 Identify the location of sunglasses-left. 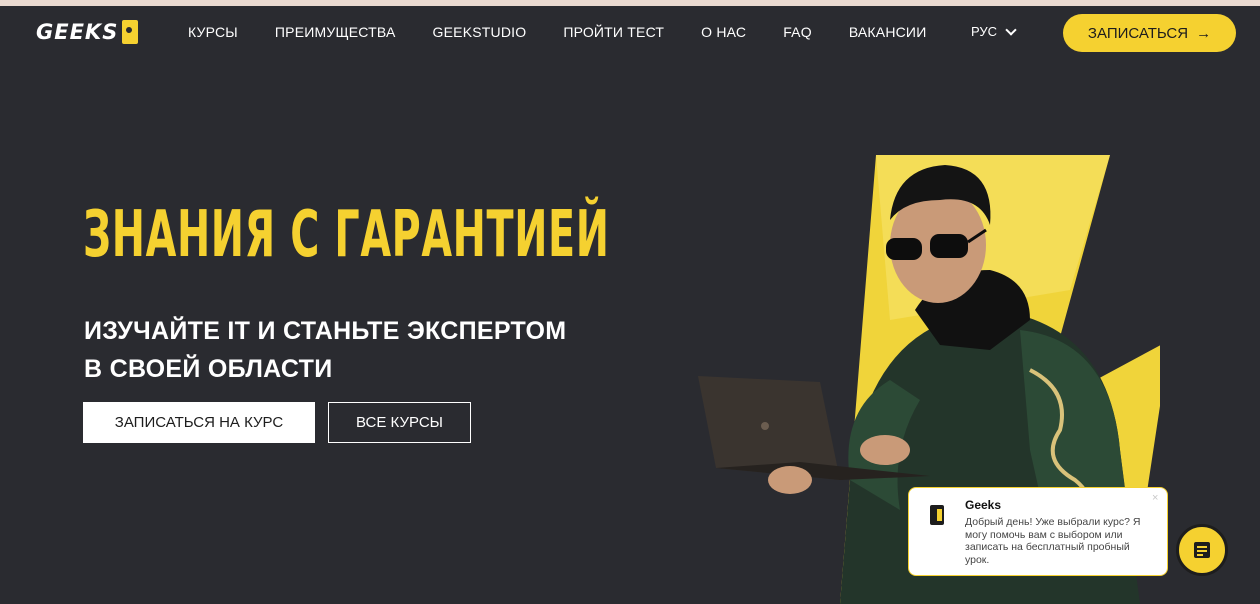
(904, 249).